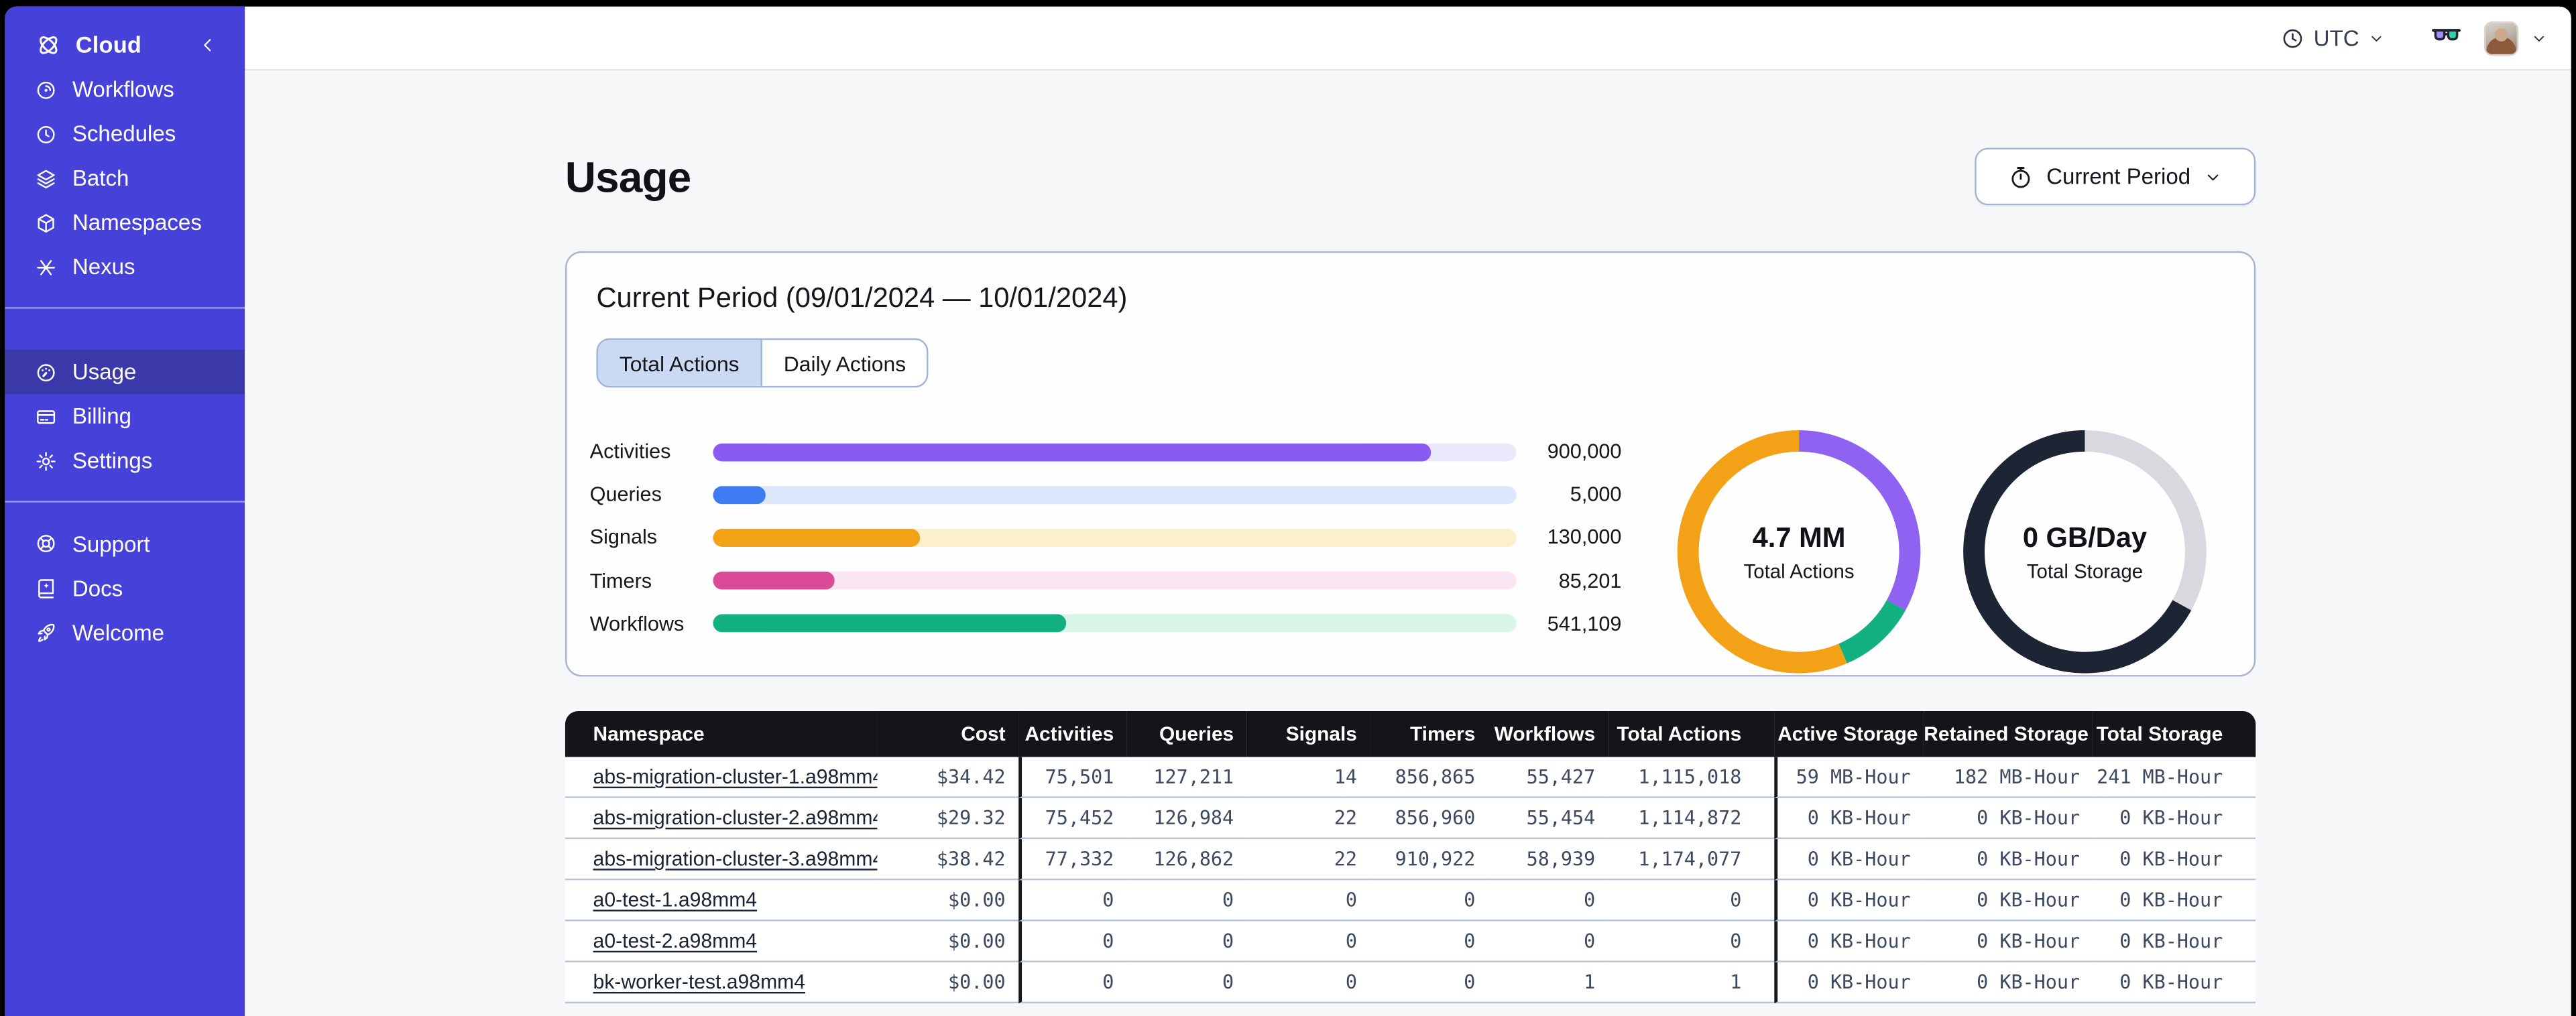 This screenshot has width=2576, height=1016. I want to click on support-icon, so click(46, 543).